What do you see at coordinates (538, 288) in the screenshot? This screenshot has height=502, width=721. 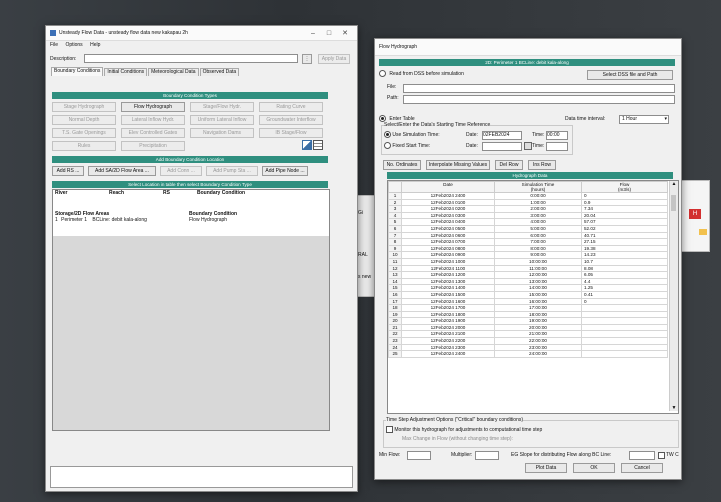 I see `sim-time-cell: 14:00:00` at bounding box center [538, 288].